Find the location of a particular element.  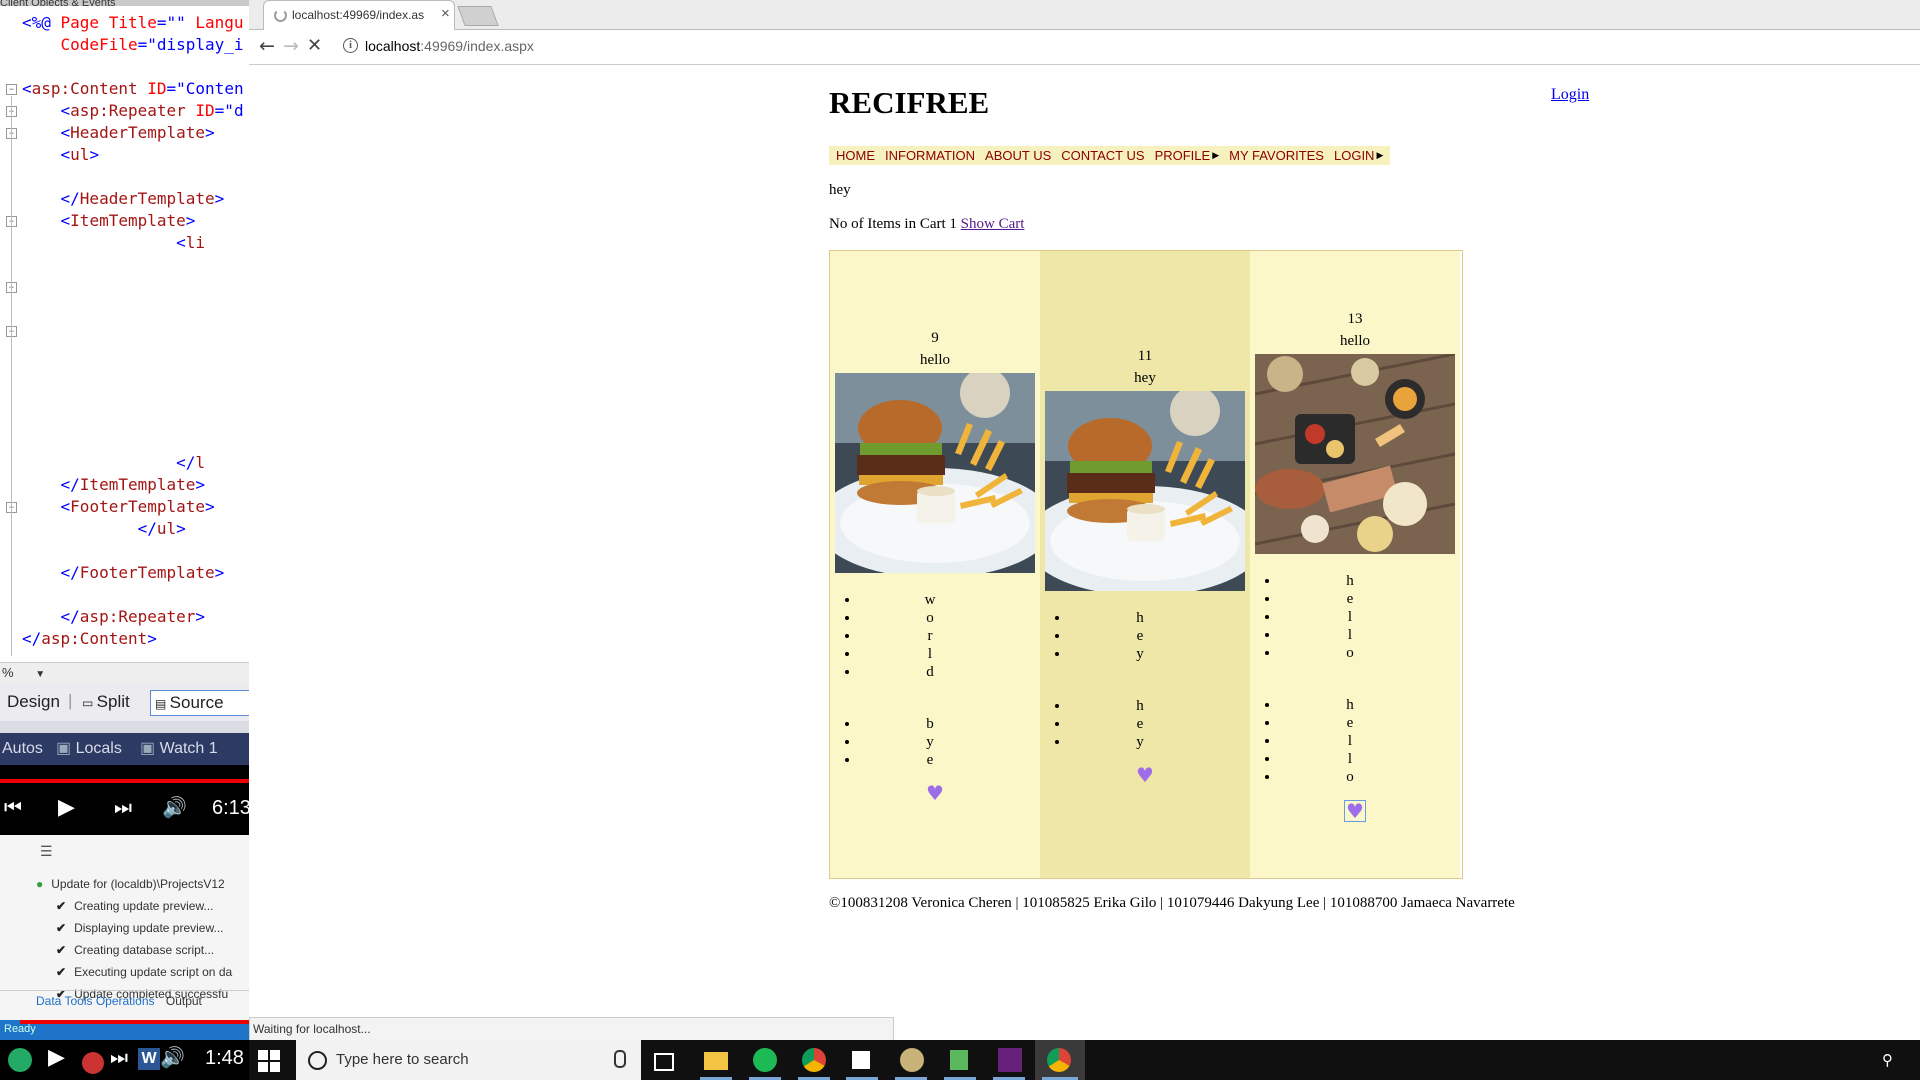

chrome-icon is located at coordinates (814, 1060).